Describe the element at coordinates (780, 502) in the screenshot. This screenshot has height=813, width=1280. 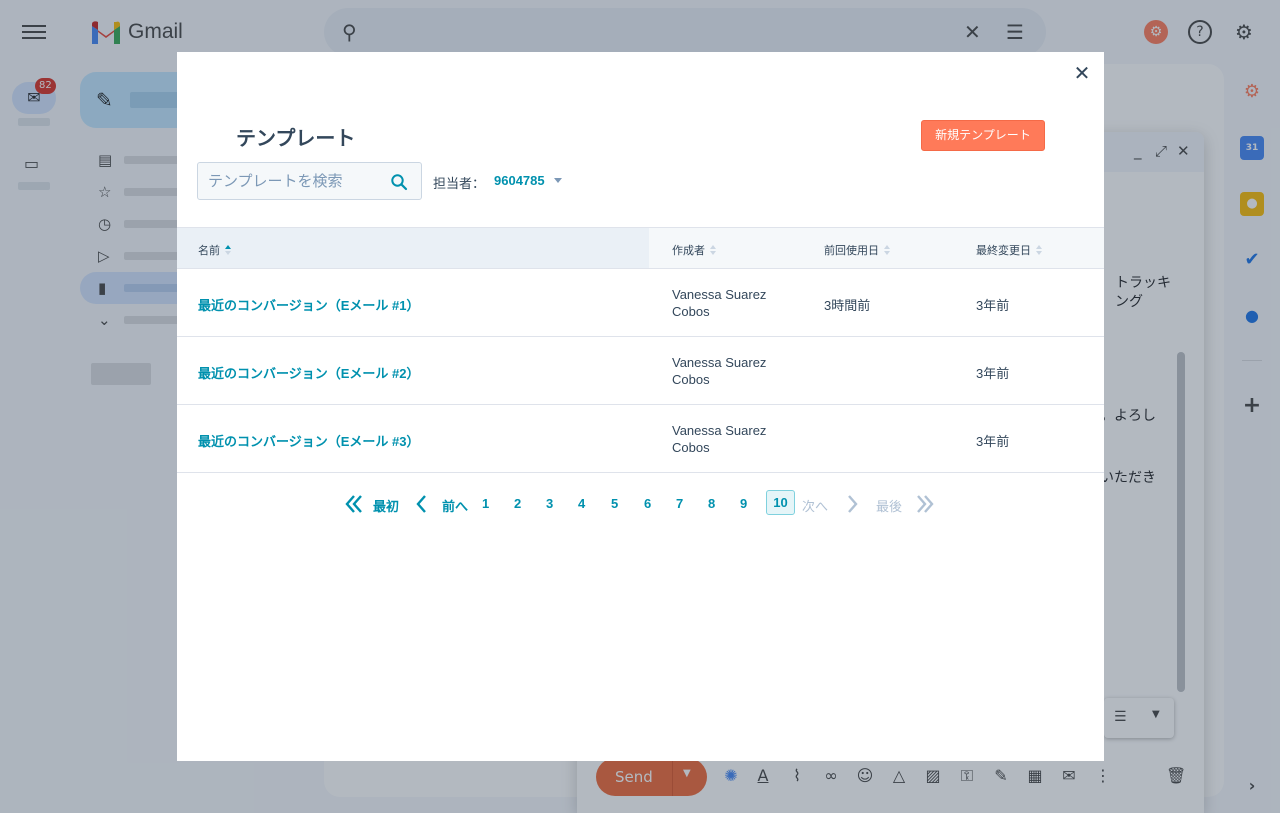
I see `current-page: 10` at that location.